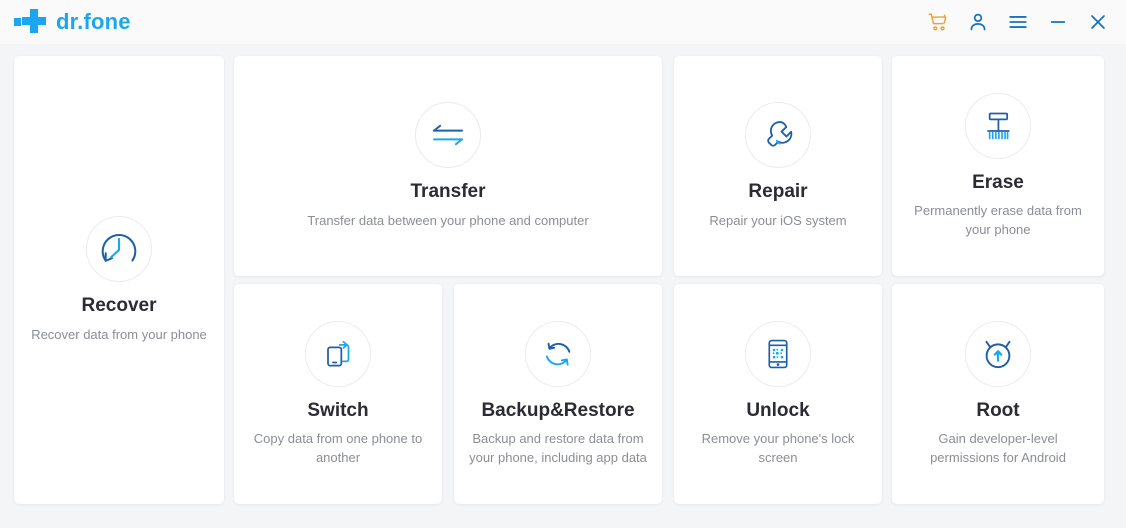  What do you see at coordinates (998, 182) in the screenshot?
I see `card-title: Erase` at bounding box center [998, 182].